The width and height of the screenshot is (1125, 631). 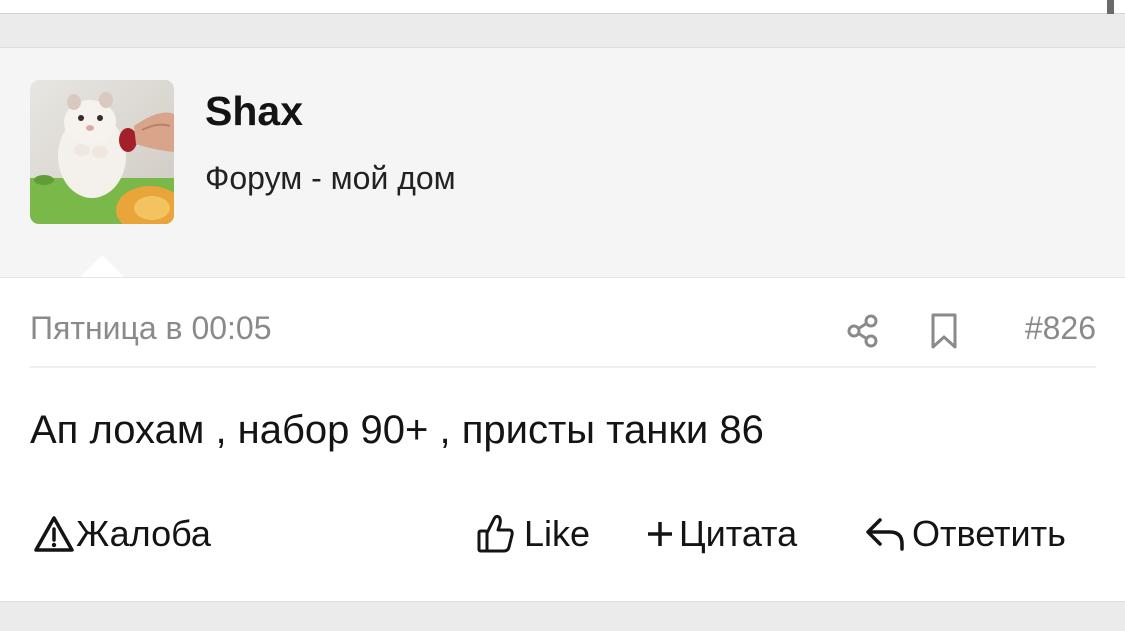 I want to click on avatar, so click(x=102, y=152).